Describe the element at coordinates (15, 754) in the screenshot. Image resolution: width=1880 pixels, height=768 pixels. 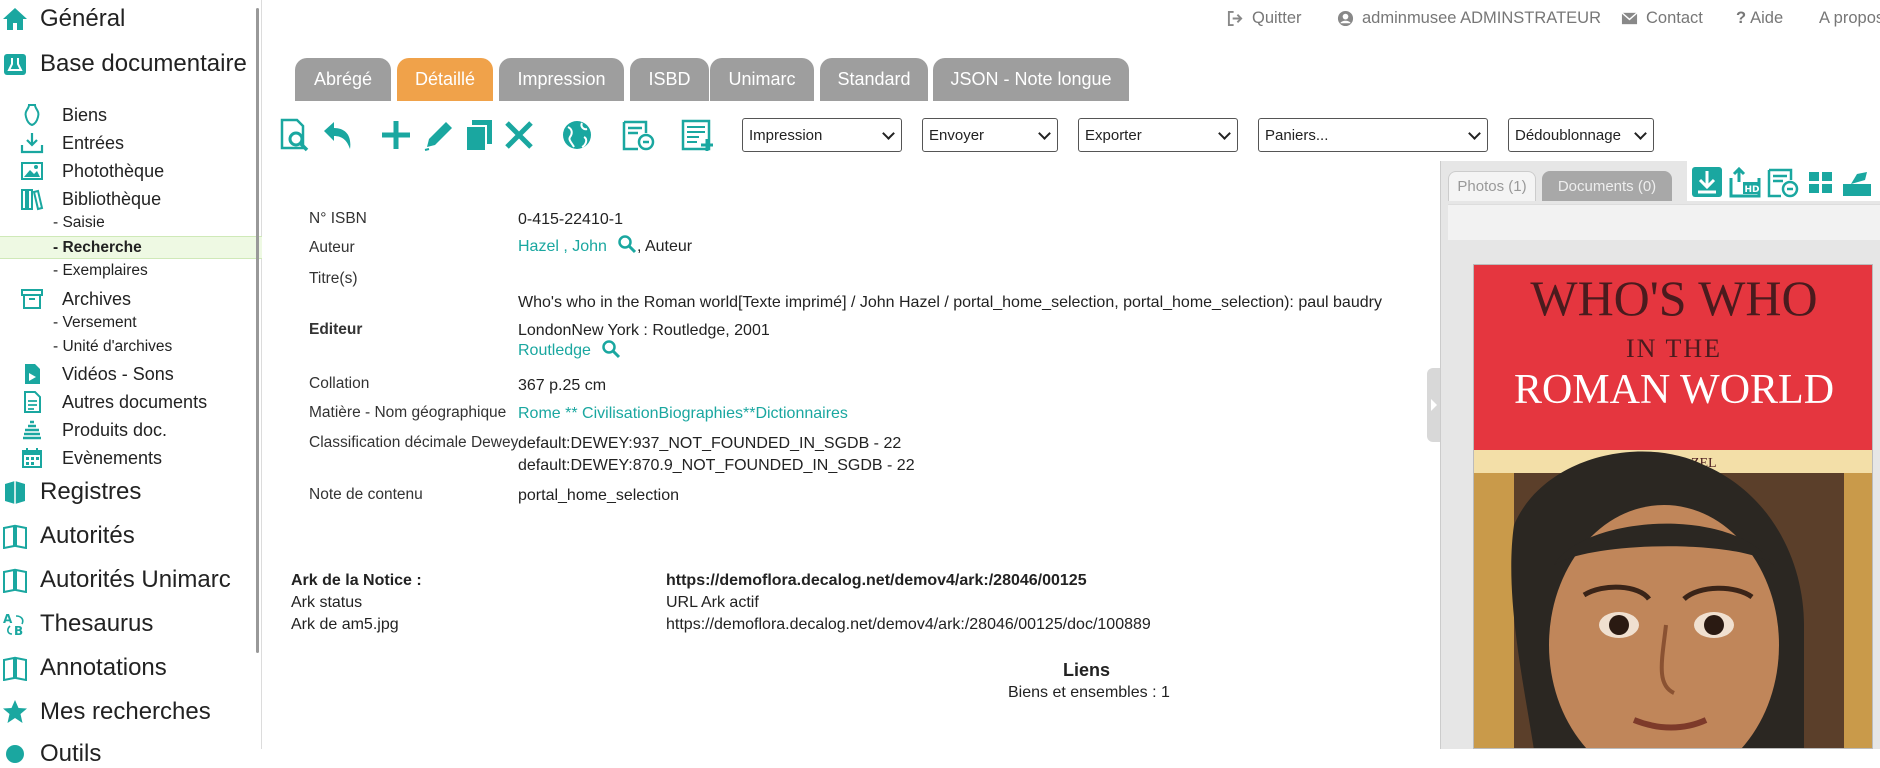
I see `tools-icon` at that location.